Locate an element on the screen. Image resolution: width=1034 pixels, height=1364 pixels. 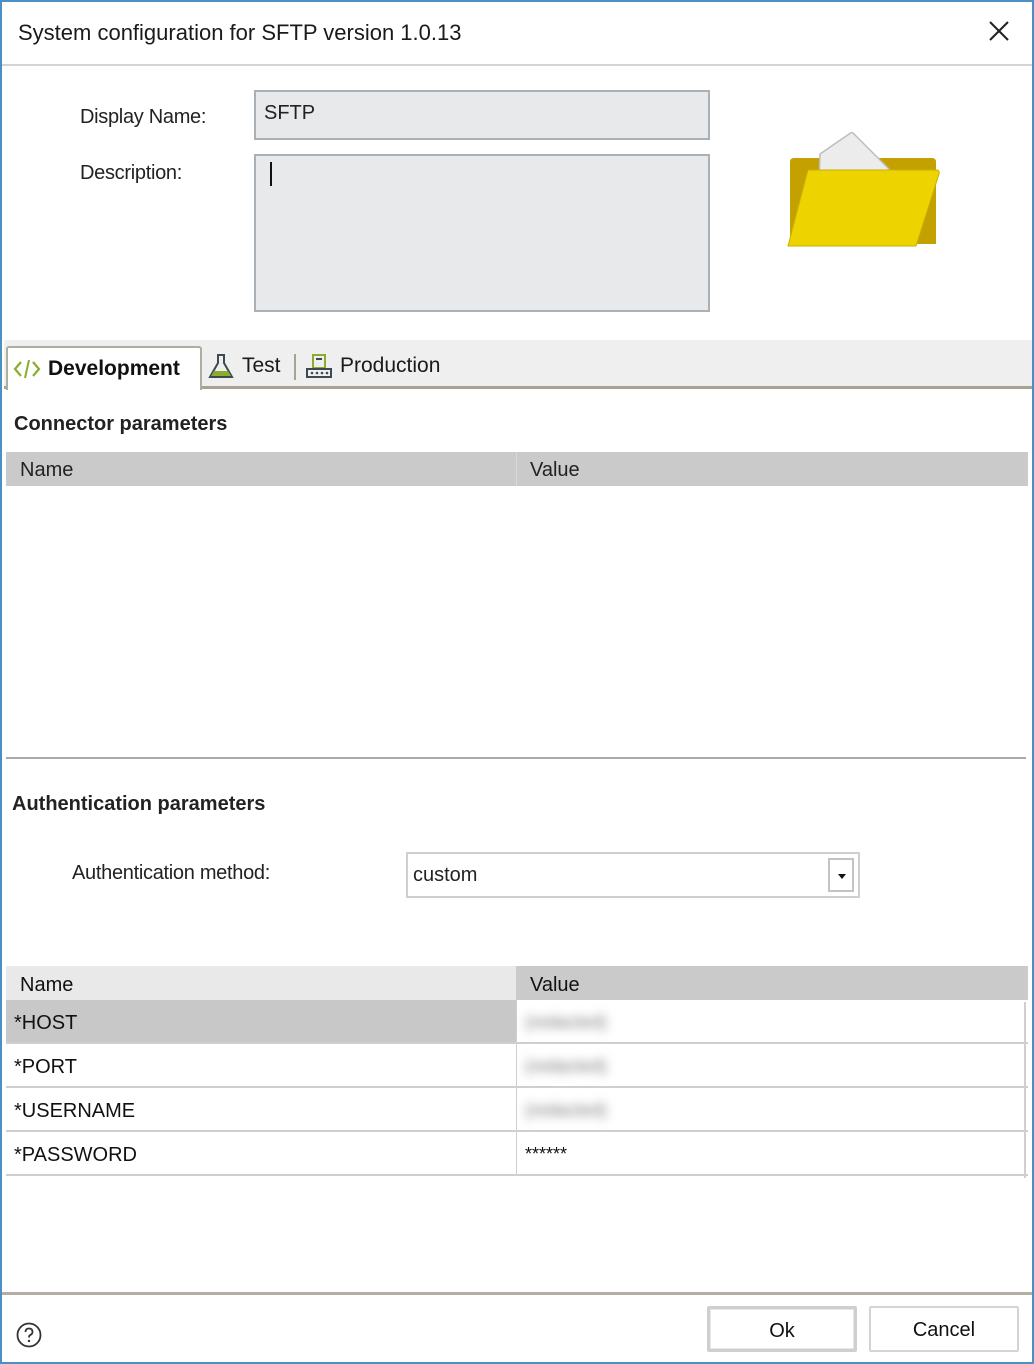
code-icon is located at coordinates (27, 369).